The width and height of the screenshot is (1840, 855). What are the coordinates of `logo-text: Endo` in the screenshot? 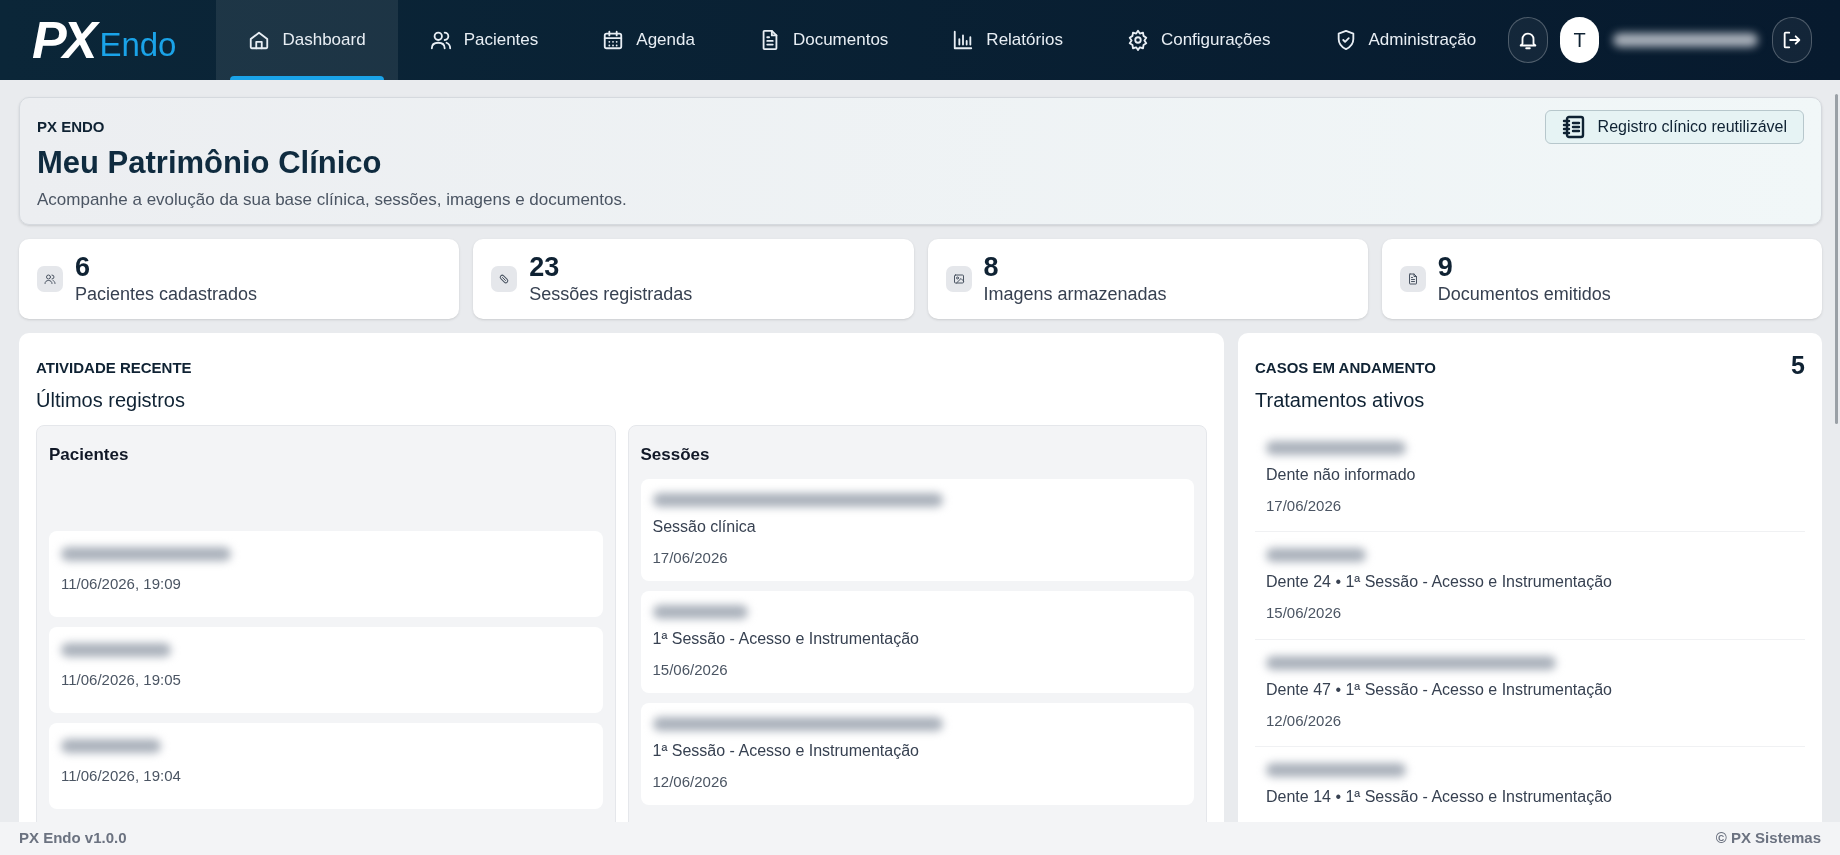 It's located at (138, 45).